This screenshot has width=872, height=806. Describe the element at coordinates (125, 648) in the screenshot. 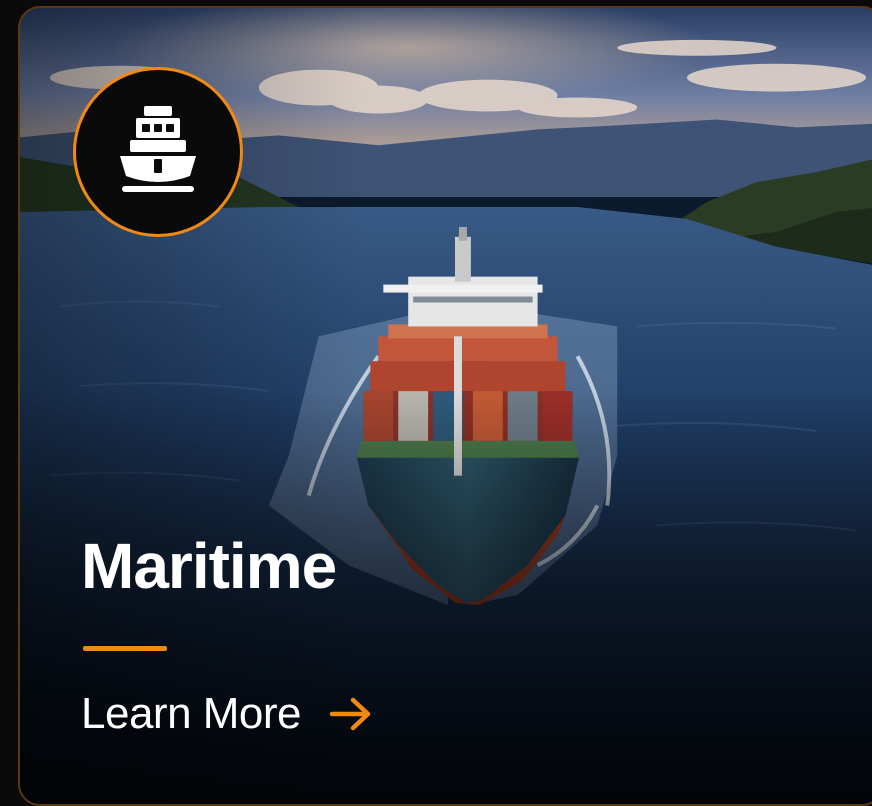

I see `title-underline` at that location.